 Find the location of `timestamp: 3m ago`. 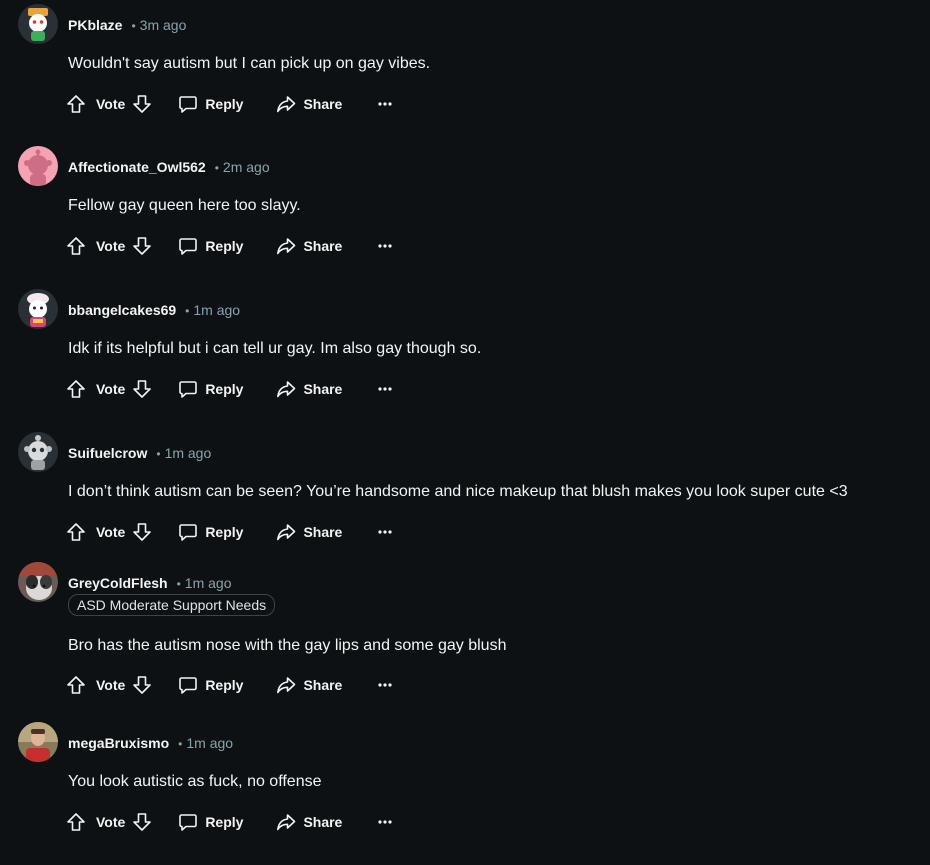

timestamp: 3m ago is located at coordinates (163, 25).